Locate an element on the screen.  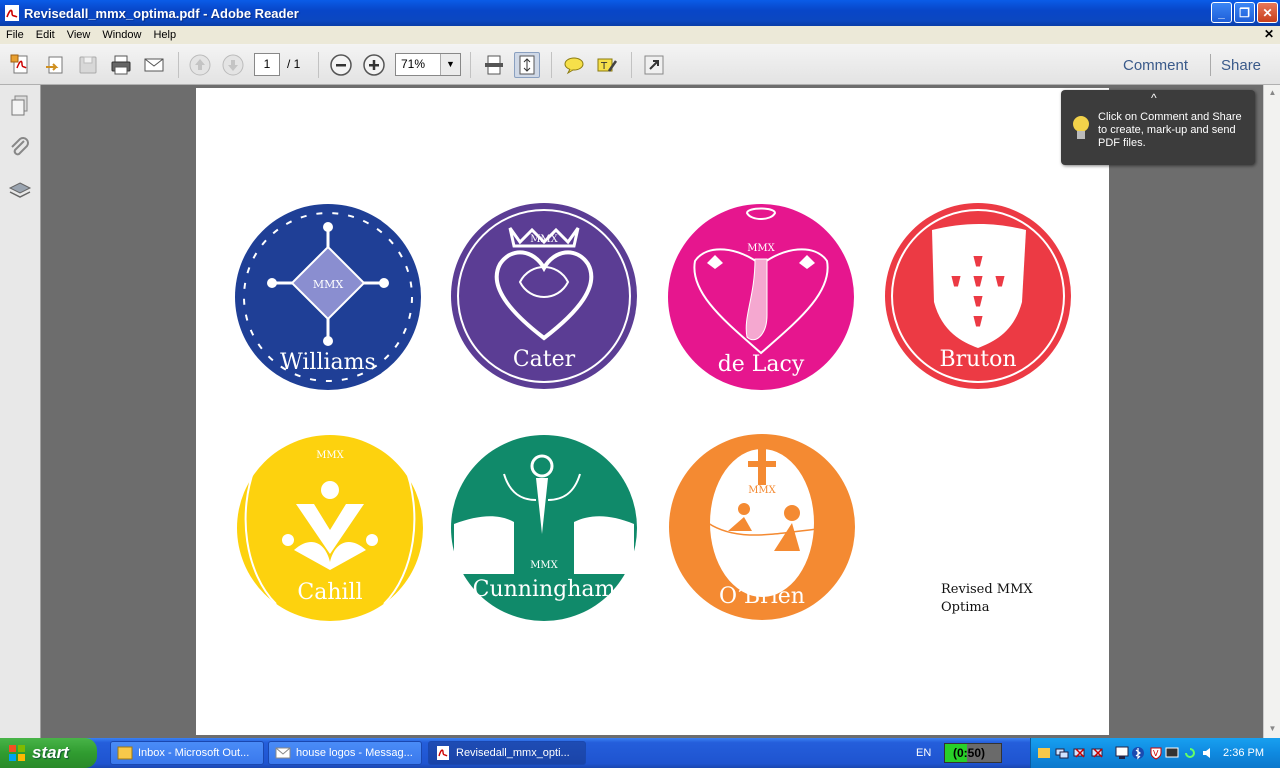
zoom-value: 71% is located at coordinates (413, 64).